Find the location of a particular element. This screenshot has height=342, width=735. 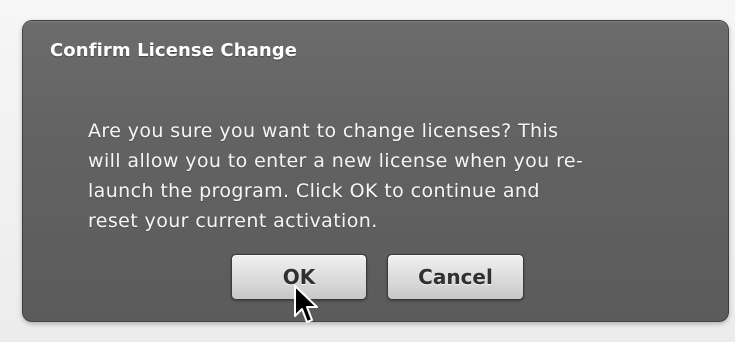

ok-button: OK is located at coordinates (299, 277).